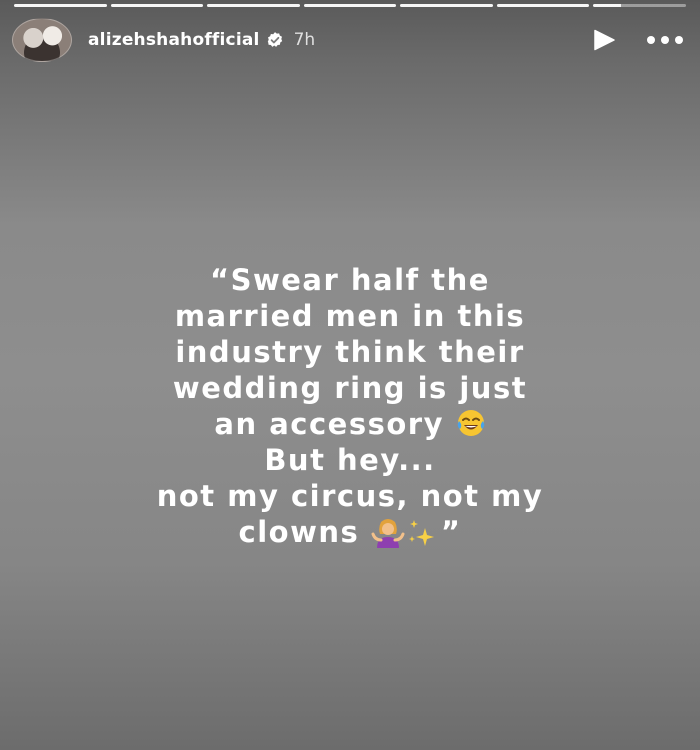  Describe the element at coordinates (388, 533) in the screenshot. I see `woman-shrugging-emoji` at that location.